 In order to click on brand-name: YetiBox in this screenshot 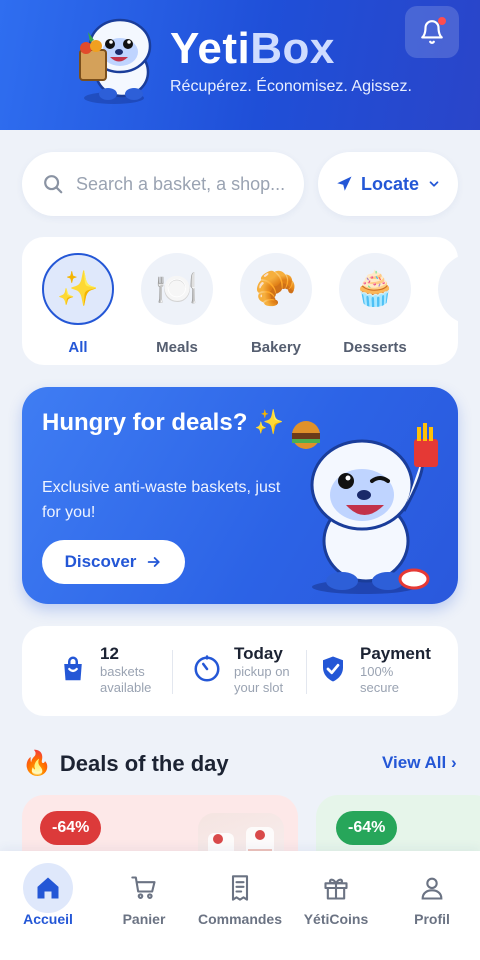, I will do `click(252, 49)`.